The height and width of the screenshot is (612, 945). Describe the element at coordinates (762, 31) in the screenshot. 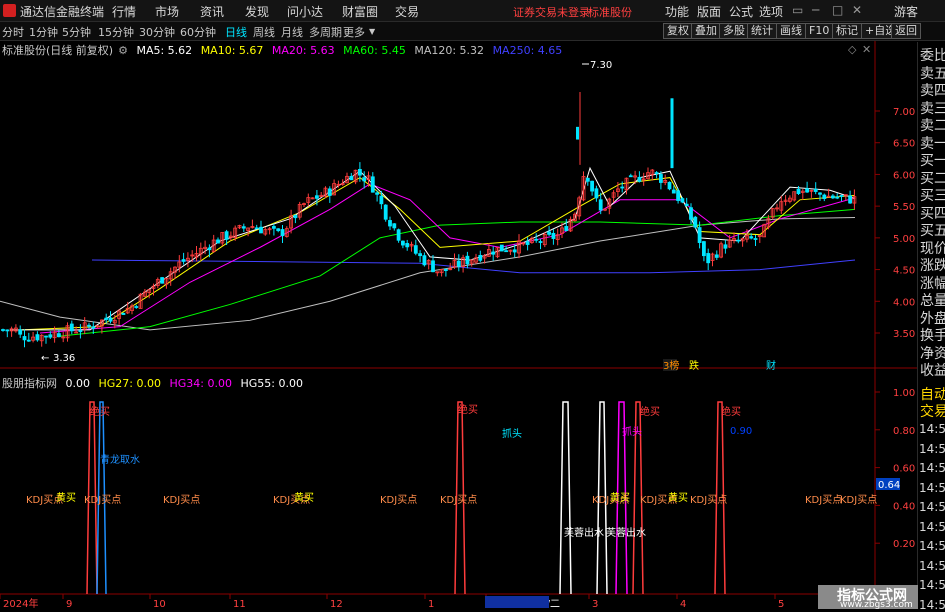

I see `tongji-button: 统计` at that location.